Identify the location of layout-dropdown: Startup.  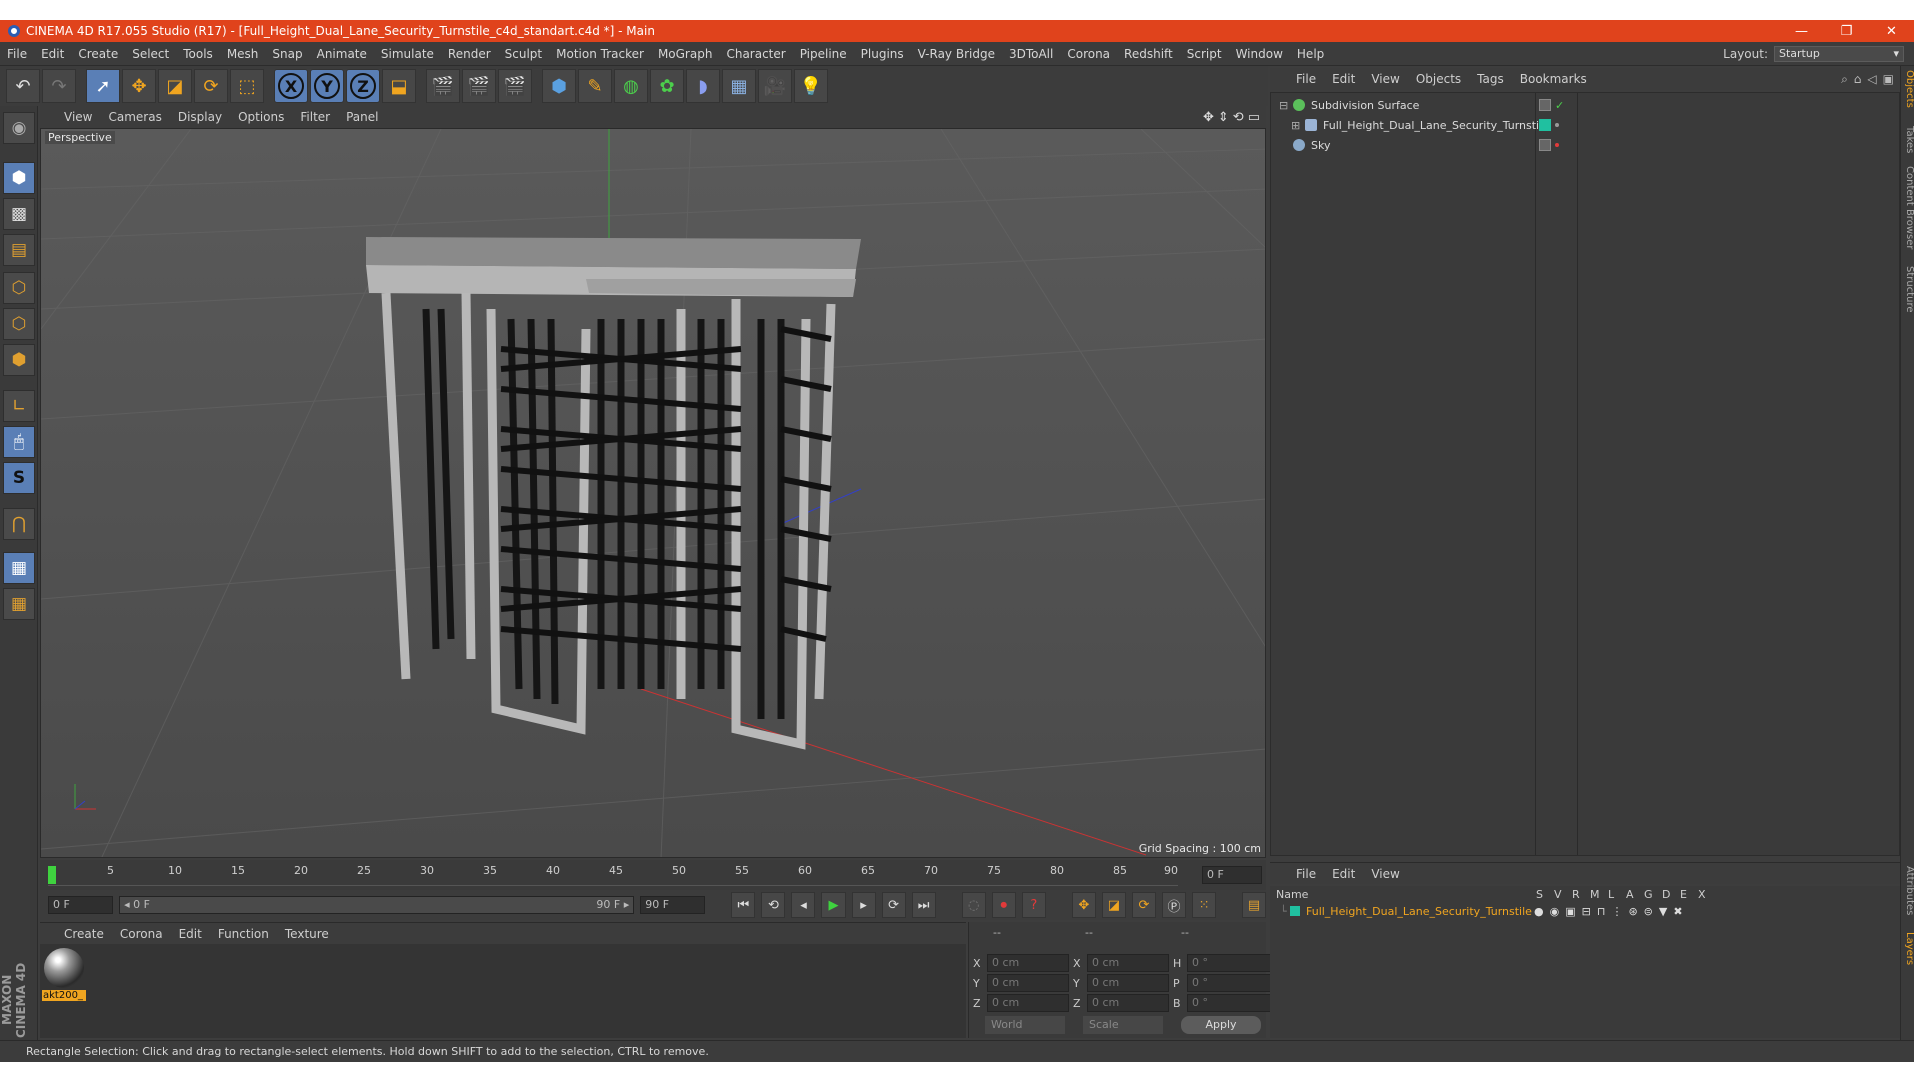
(1839, 53).